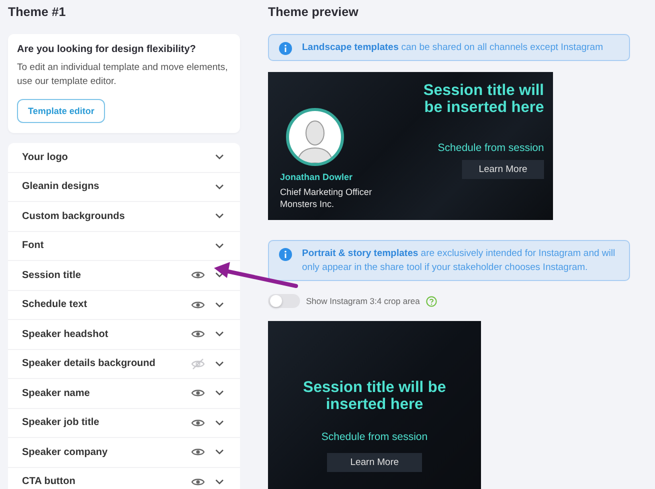 This screenshot has width=655, height=489. Describe the element at coordinates (317, 177) in the screenshot. I see `speaker-name: Jonathan Dowler` at that location.